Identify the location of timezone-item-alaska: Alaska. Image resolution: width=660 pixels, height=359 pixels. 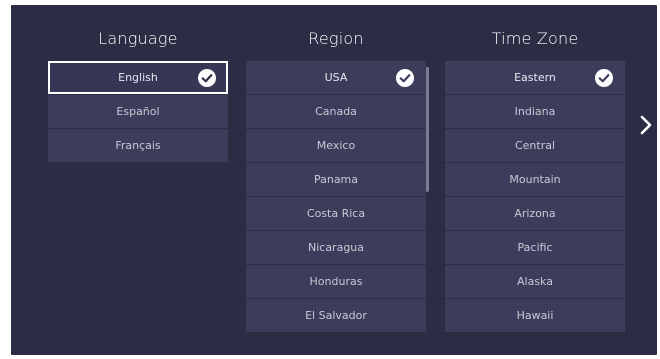
(535, 281).